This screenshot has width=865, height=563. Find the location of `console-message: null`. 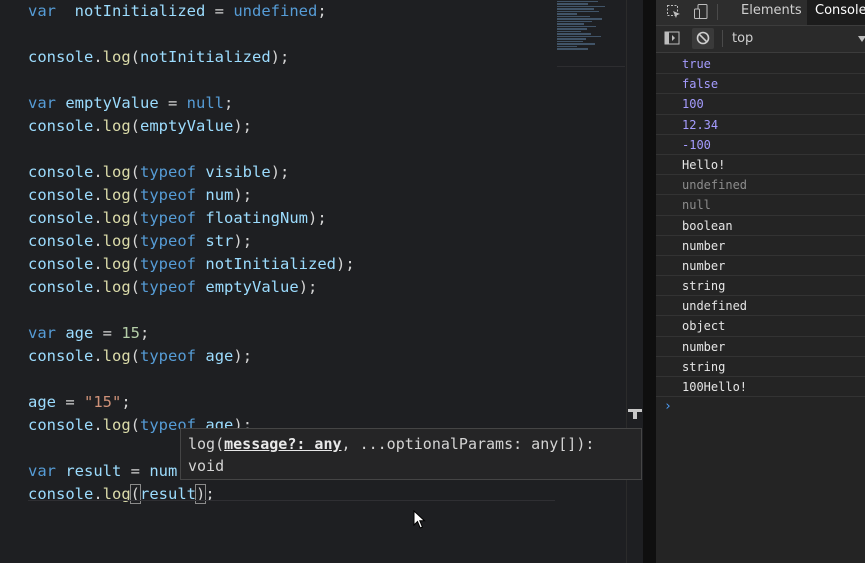

console-message: null is located at coordinates (760, 205).